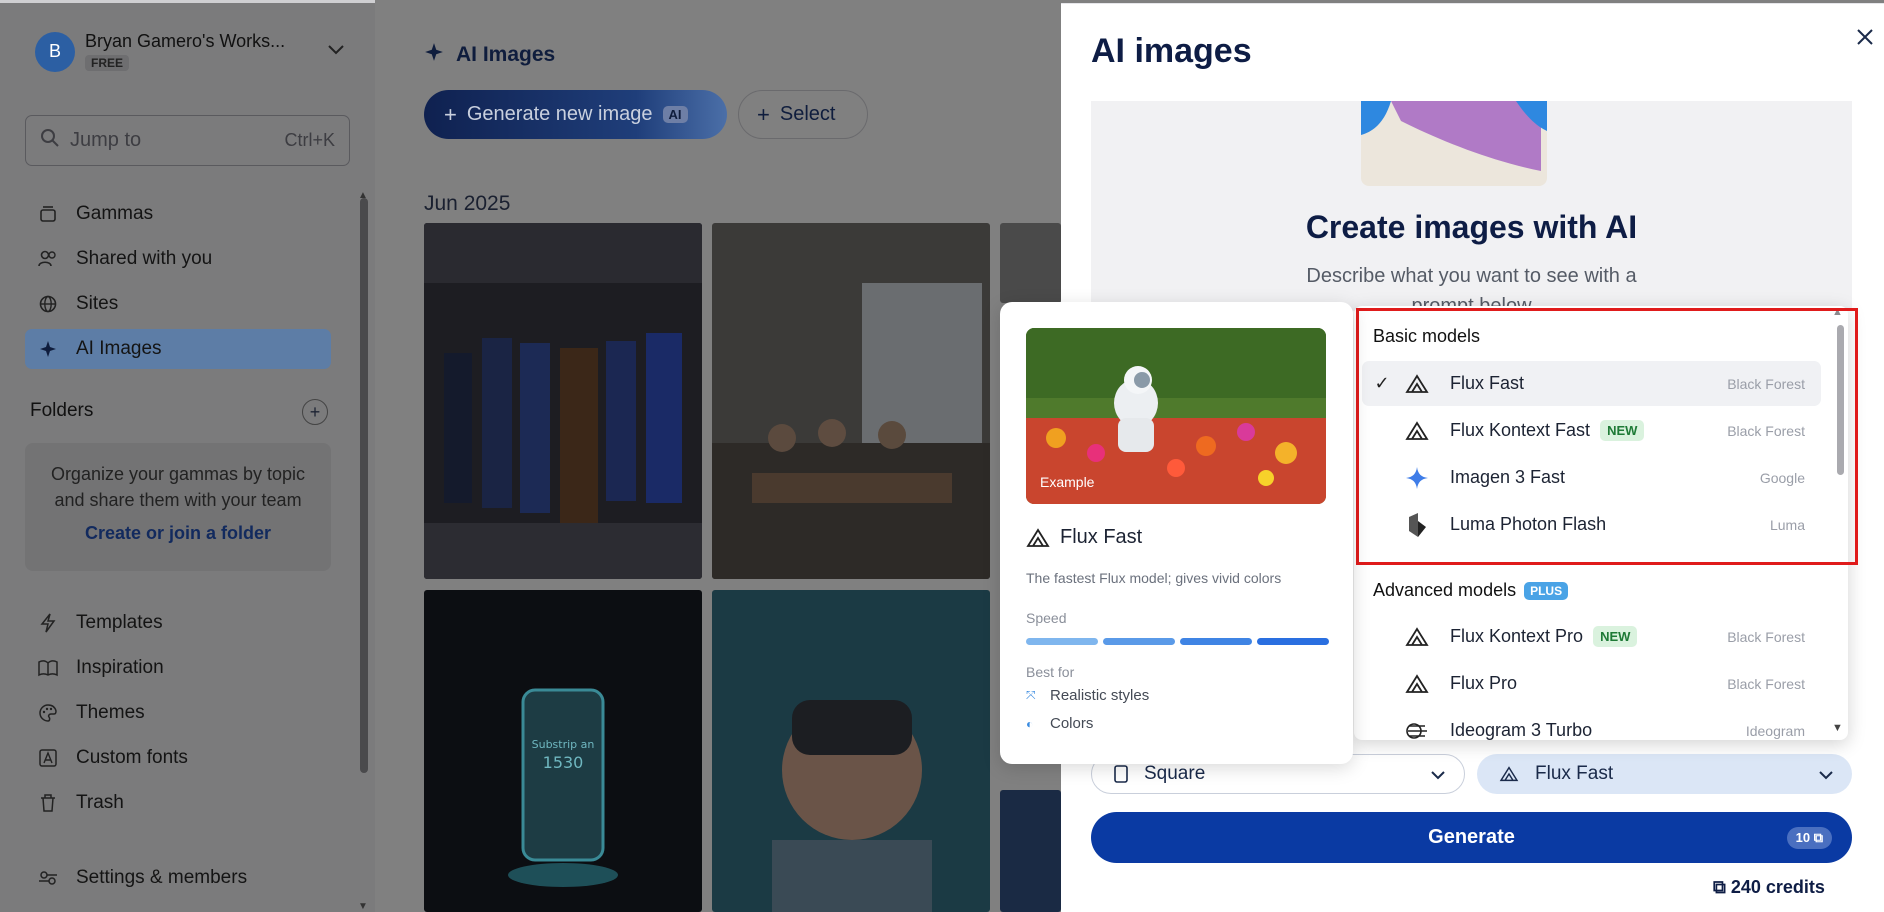 This screenshot has height=912, width=1884. Describe the element at coordinates (48, 623) in the screenshot. I see `bolt-icon` at that location.